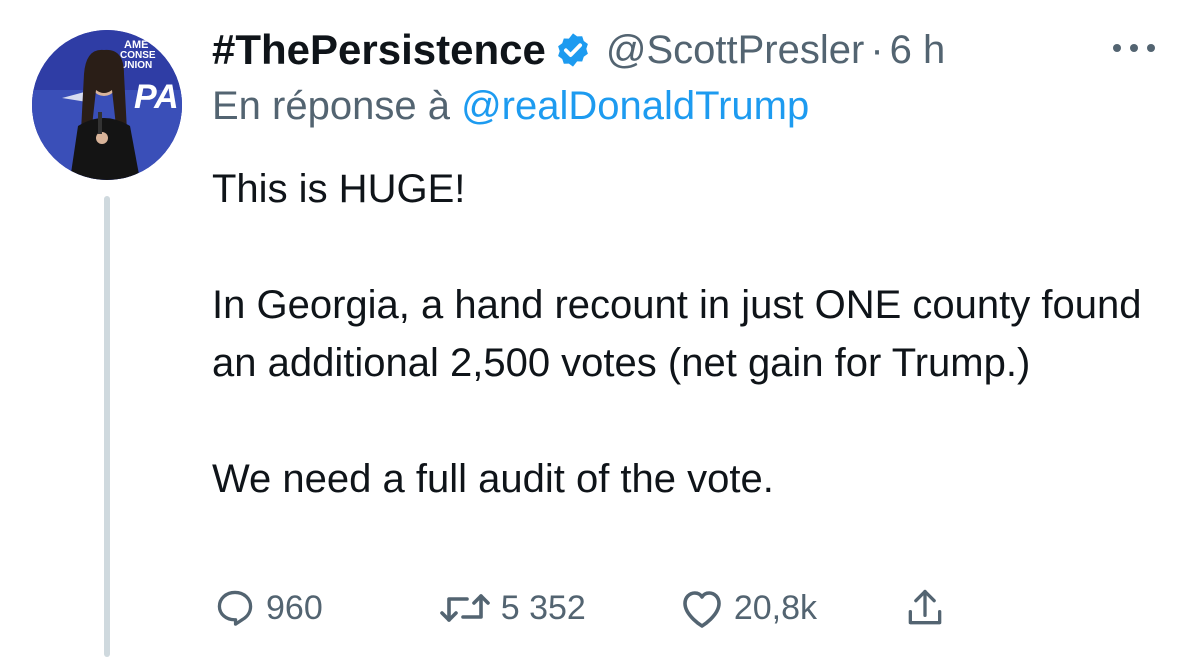 The image size is (1189, 657). What do you see at coordinates (339, 189) in the screenshot?
I see `tweet-paragraph-1: This is HUGE!` at bounding box center [339, 189].